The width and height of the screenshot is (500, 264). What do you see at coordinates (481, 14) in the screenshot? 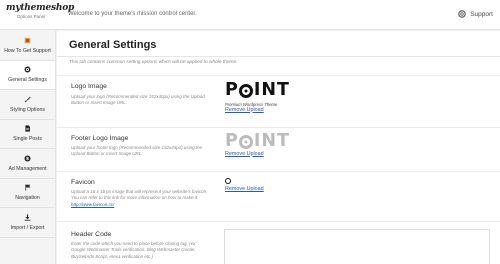
I see `support-label: Support` at bounding box center [481, 14].